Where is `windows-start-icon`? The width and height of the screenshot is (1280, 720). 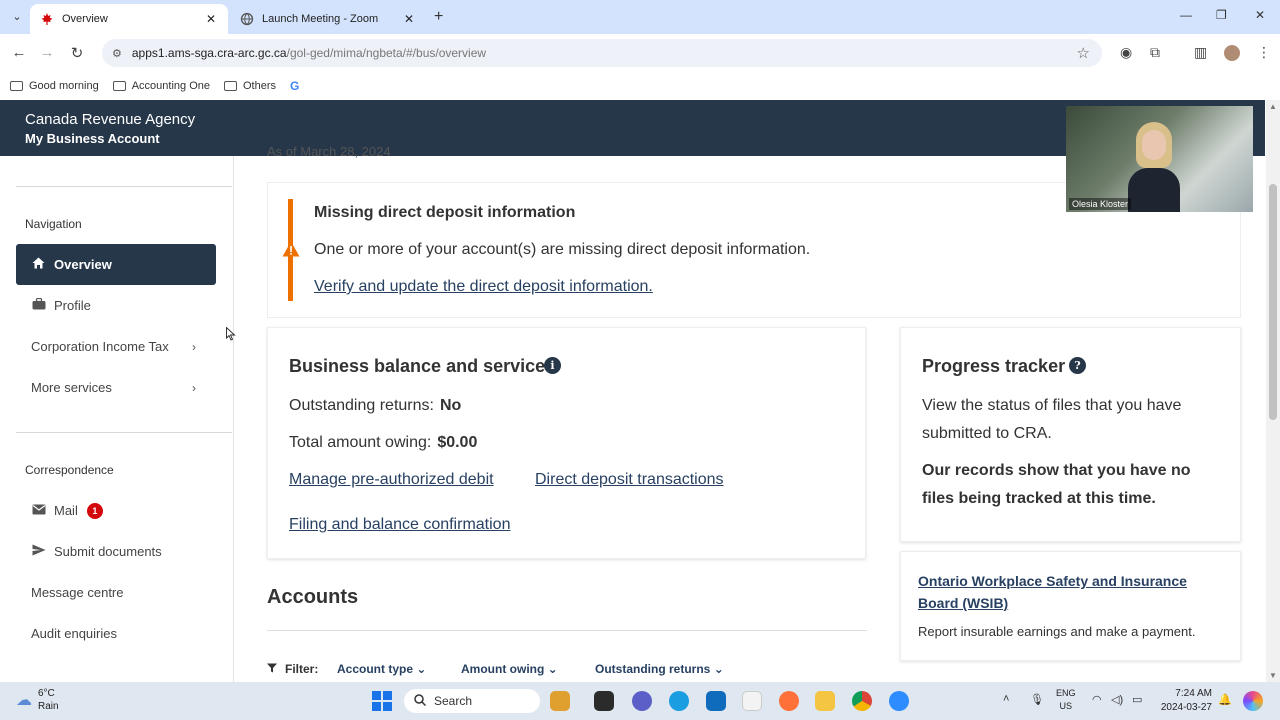 windows-start-icon is located at coordinates (382, 701).